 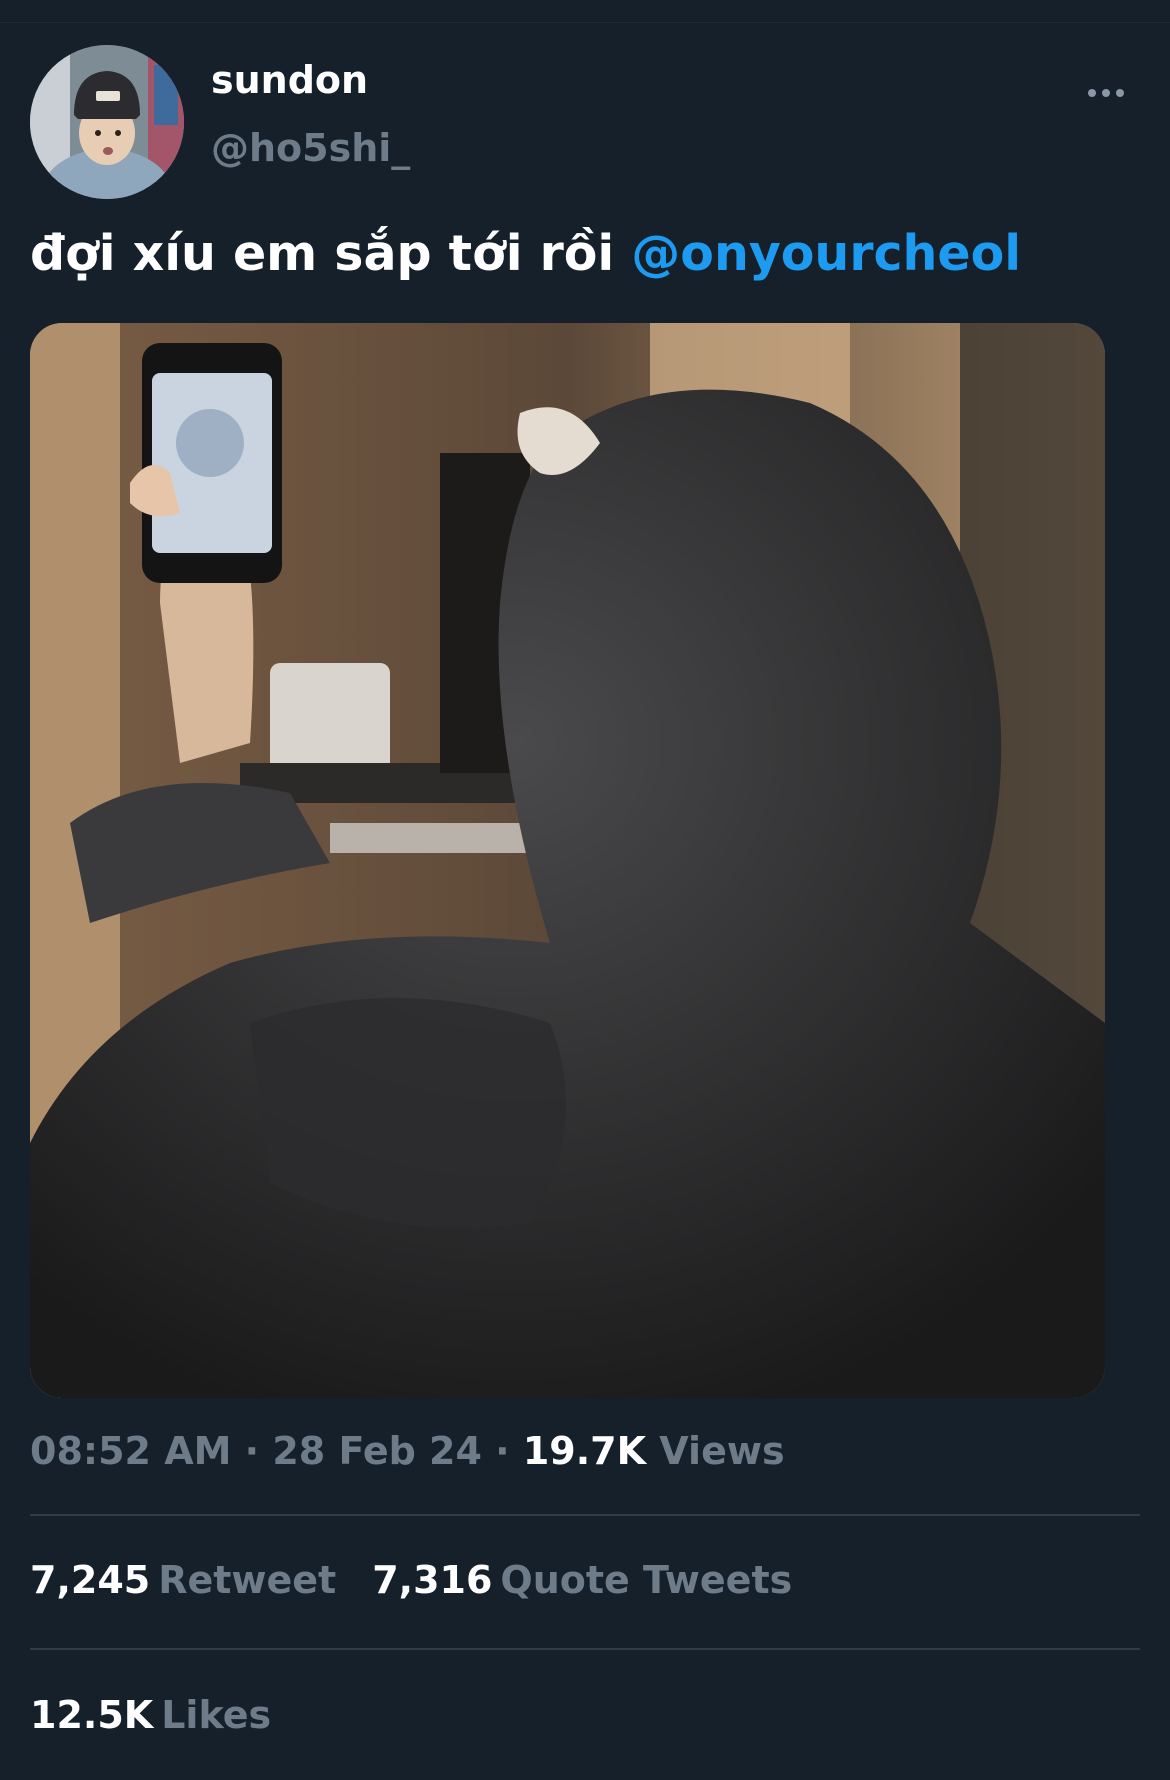 I want to click on quote-tweets-stat: 7,316 Quote Tweets, so click(x=582, y=1580).